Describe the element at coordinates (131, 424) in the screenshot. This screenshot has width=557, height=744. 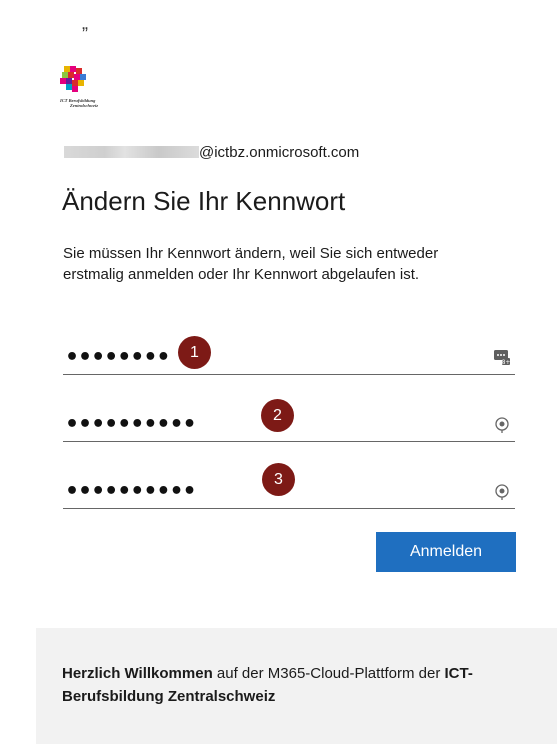
I see `new-password-value: ••••••••••` at that location.